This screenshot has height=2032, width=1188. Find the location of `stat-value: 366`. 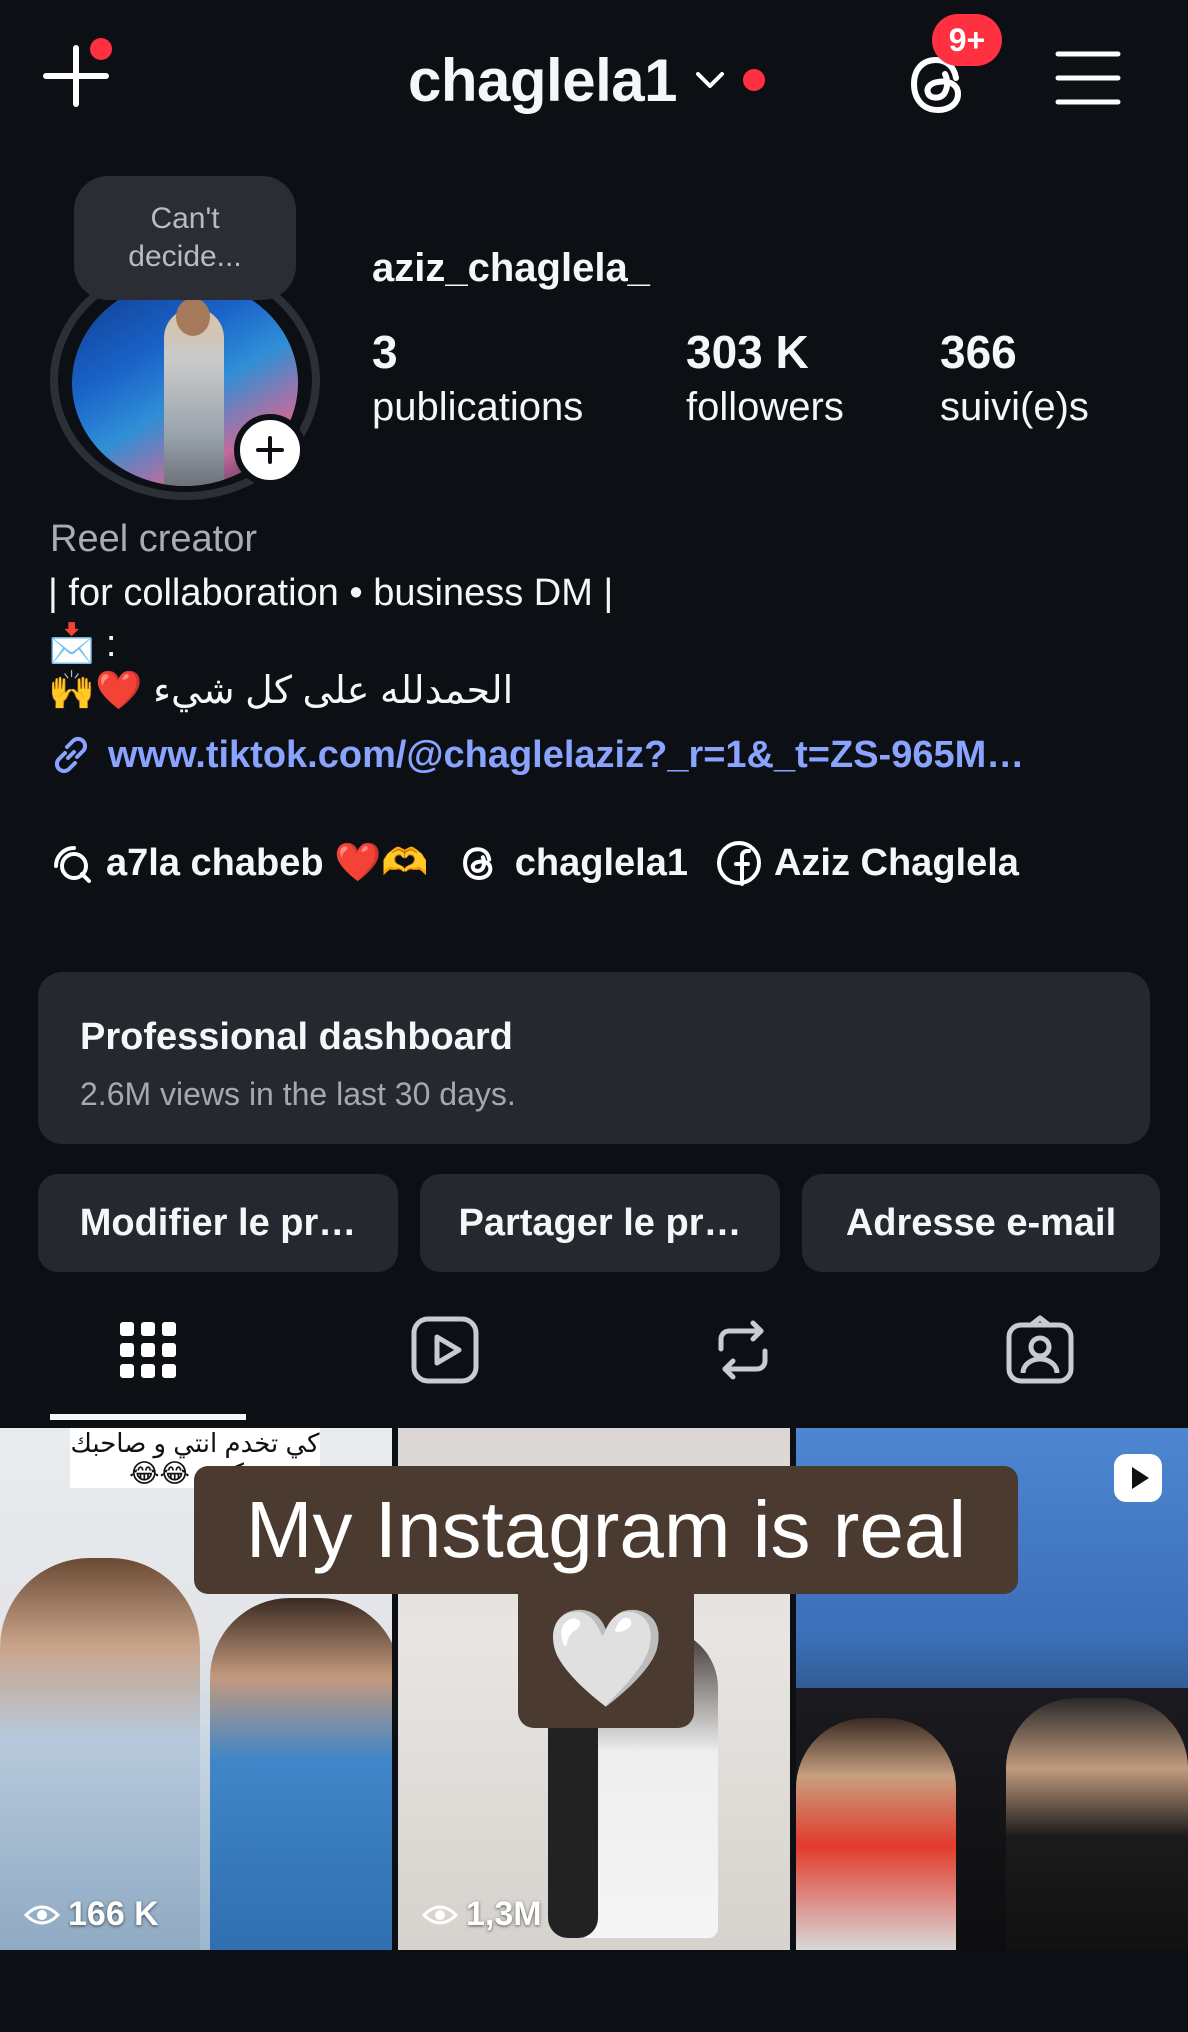

stat-value: 366 is located at coordinates (978, 352).